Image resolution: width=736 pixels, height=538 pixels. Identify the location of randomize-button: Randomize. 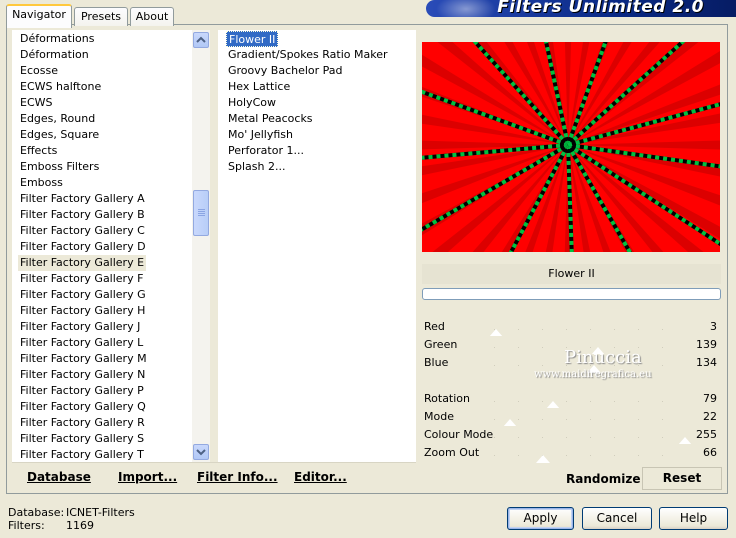
(603, 479).